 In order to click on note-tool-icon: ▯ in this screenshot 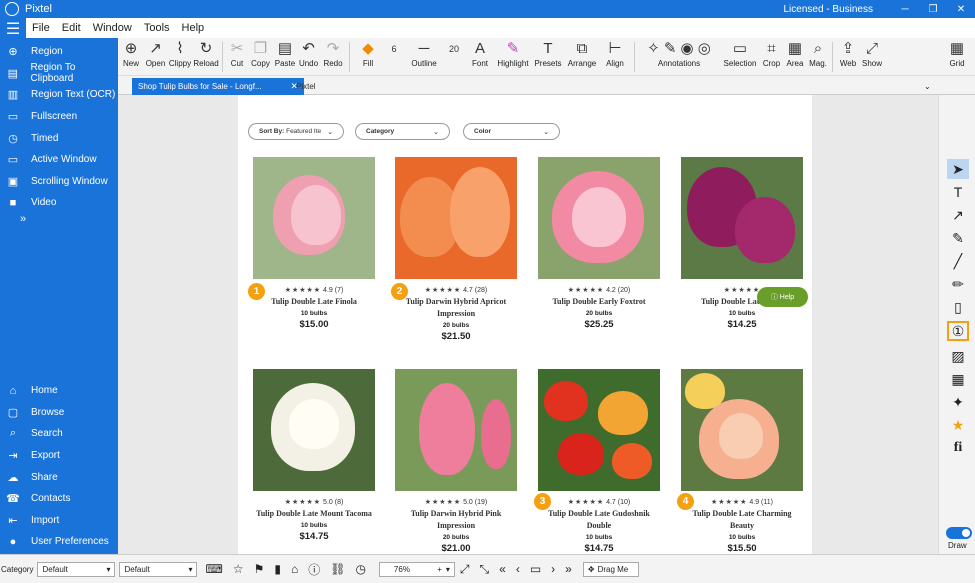, I will do `click(958, 307)`.